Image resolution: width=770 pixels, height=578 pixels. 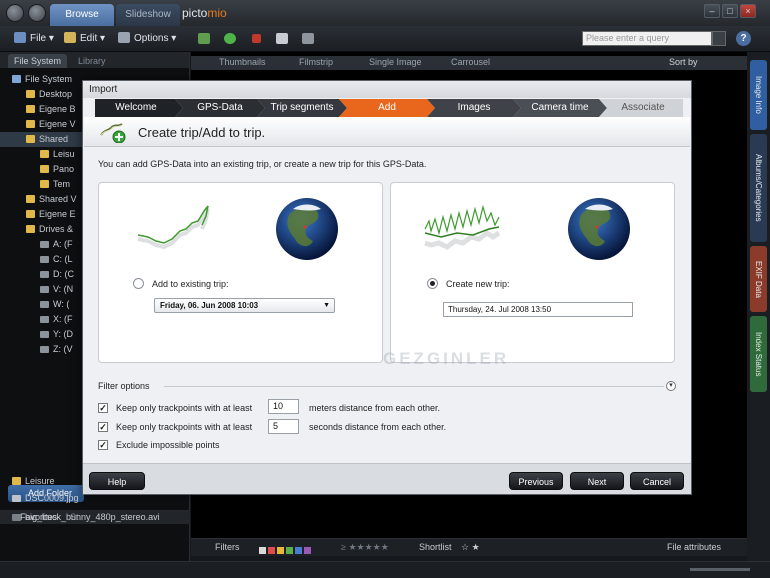 I want to click on collapse-filter-button: ▾, so click(x=671, y=386).